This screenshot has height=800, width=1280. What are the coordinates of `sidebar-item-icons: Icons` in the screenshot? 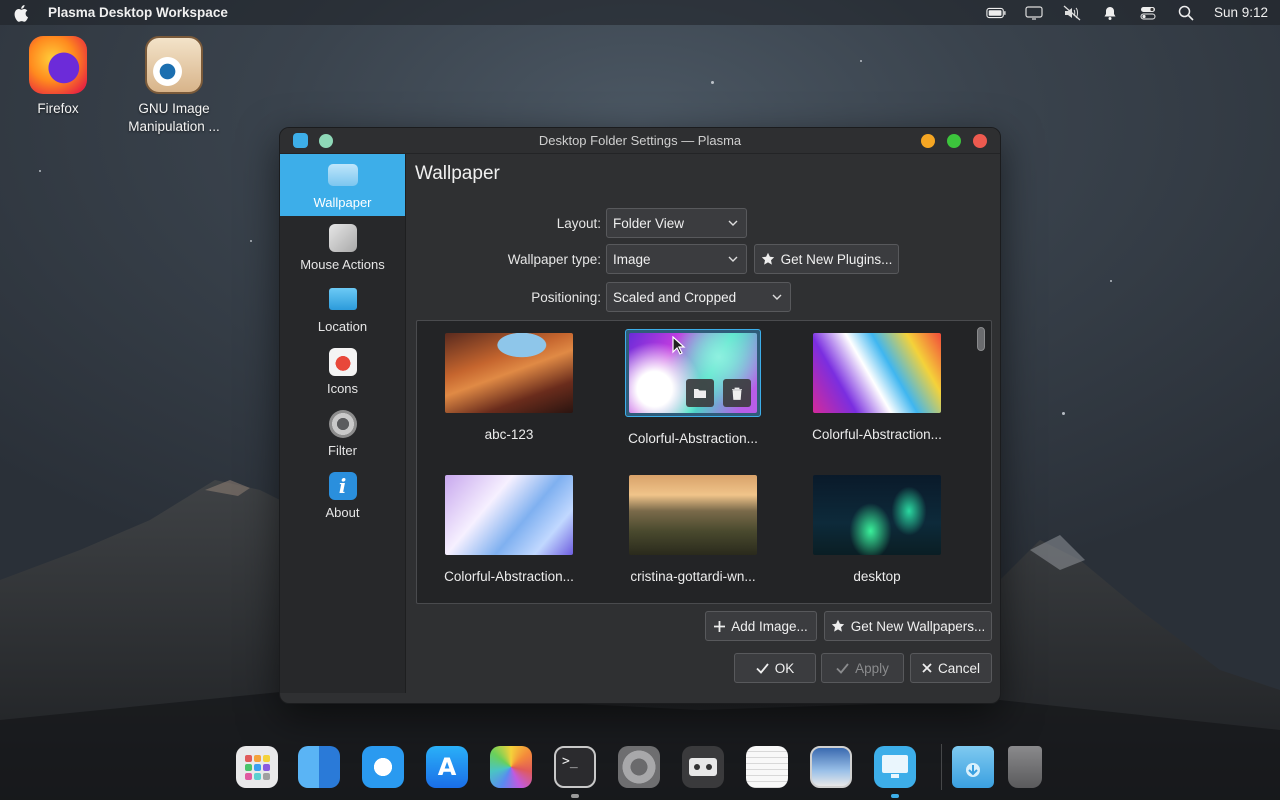 It's located at (342, 371).